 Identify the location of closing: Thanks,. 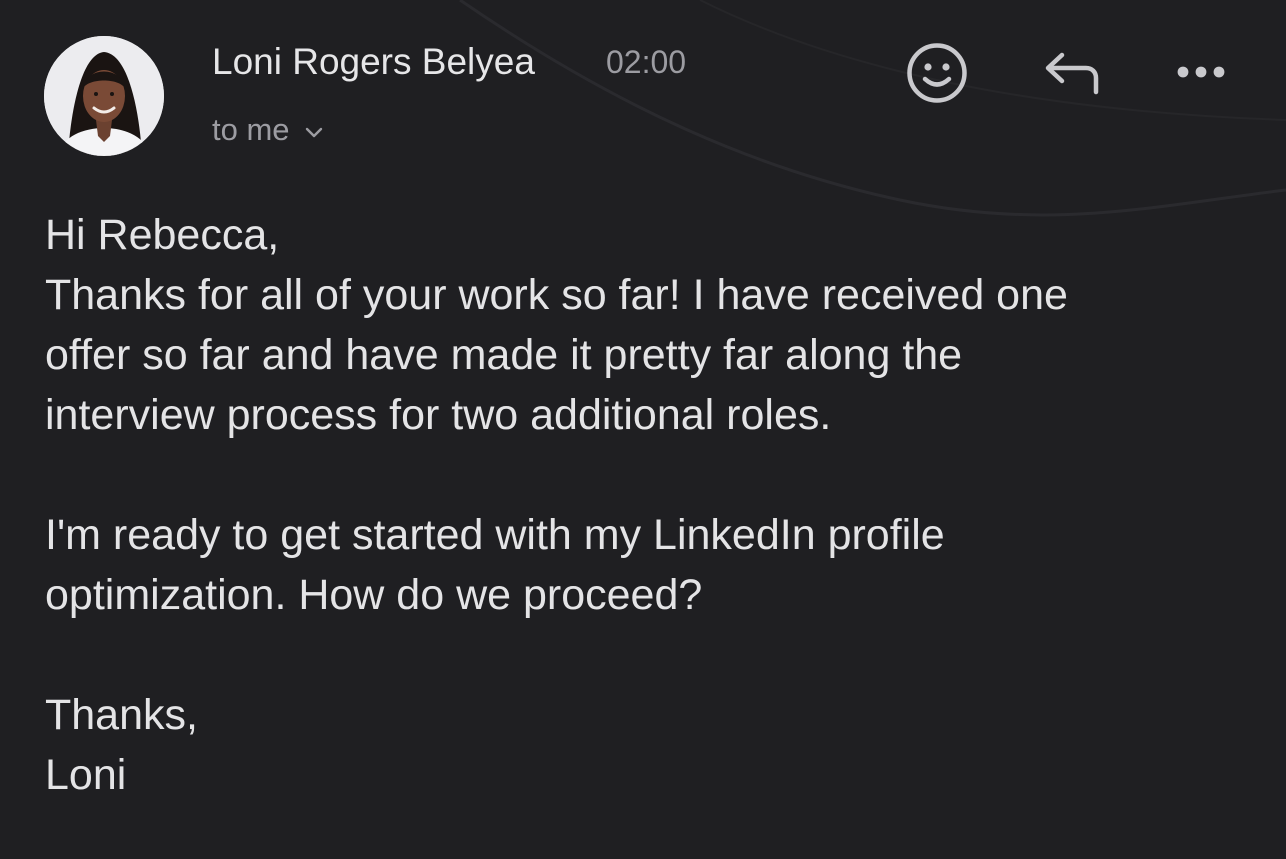
(121, 715).